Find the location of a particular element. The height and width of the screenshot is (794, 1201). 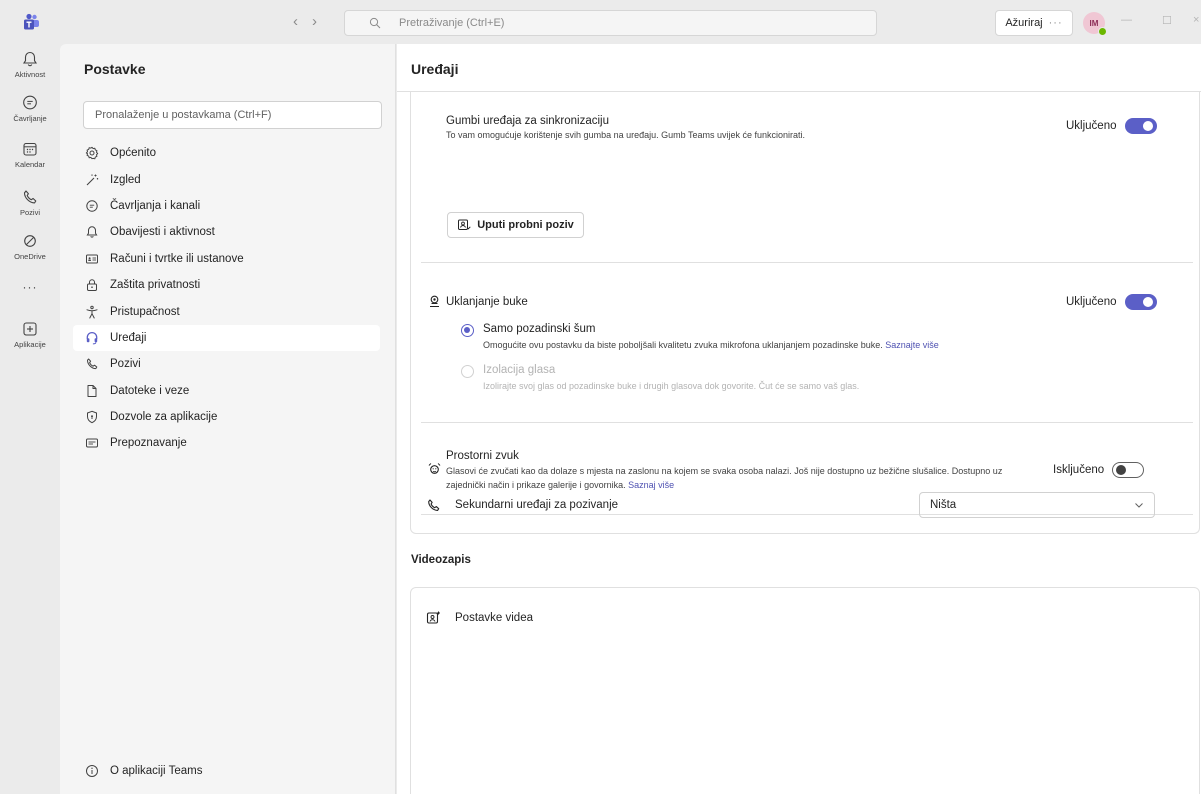

sidebar-item-general: Općenito is located at coordinates (226, 153).